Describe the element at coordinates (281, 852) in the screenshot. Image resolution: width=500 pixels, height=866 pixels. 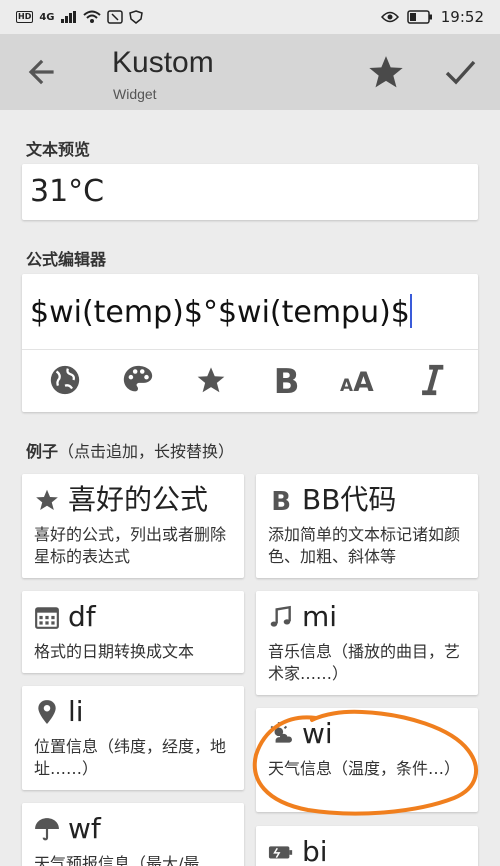
I see `battery-icon` at that location.